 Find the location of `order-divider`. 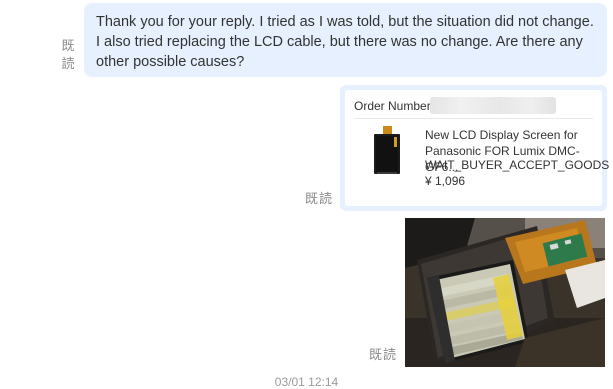

order-divider is located at coordinates (473, 118).